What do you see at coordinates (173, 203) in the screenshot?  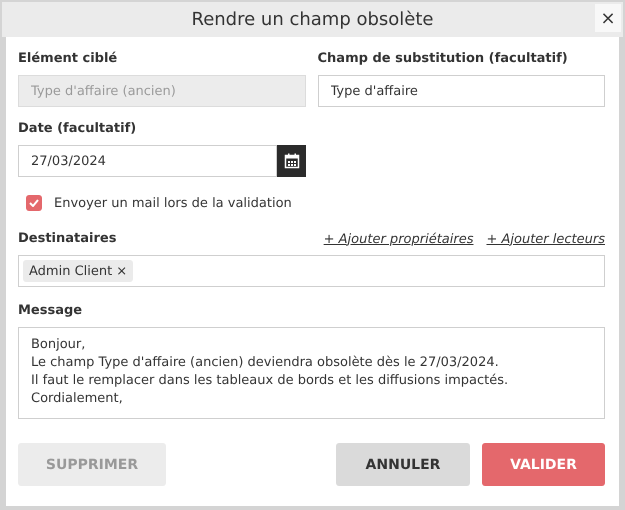 I see `checkbox-label: Envoyer un mail lors de la validation` at bounding box center [173, 203].